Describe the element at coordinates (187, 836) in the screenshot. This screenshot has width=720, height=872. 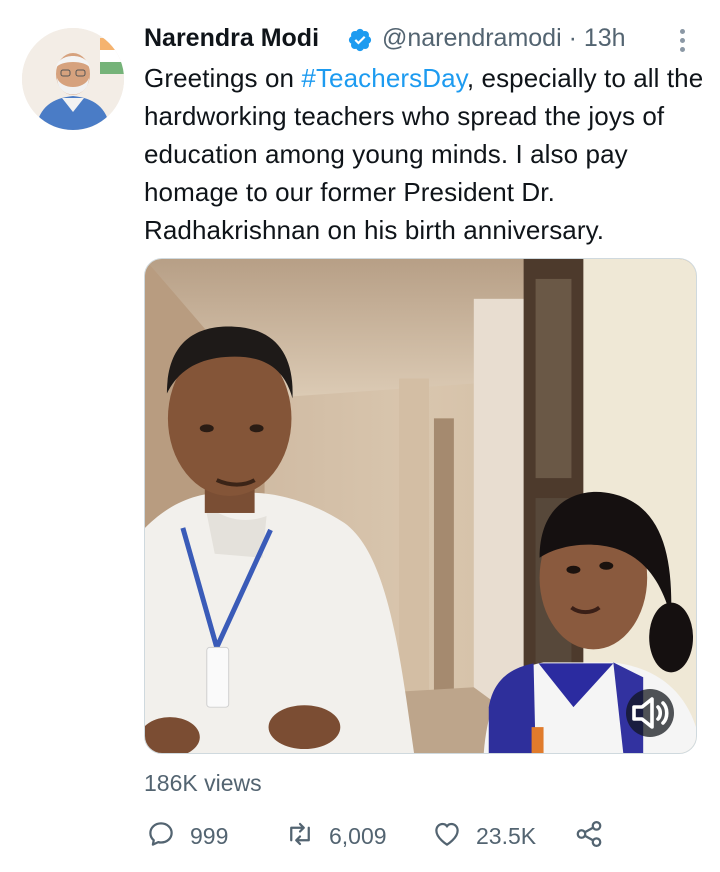
I see `reply-button: 999` at that location.